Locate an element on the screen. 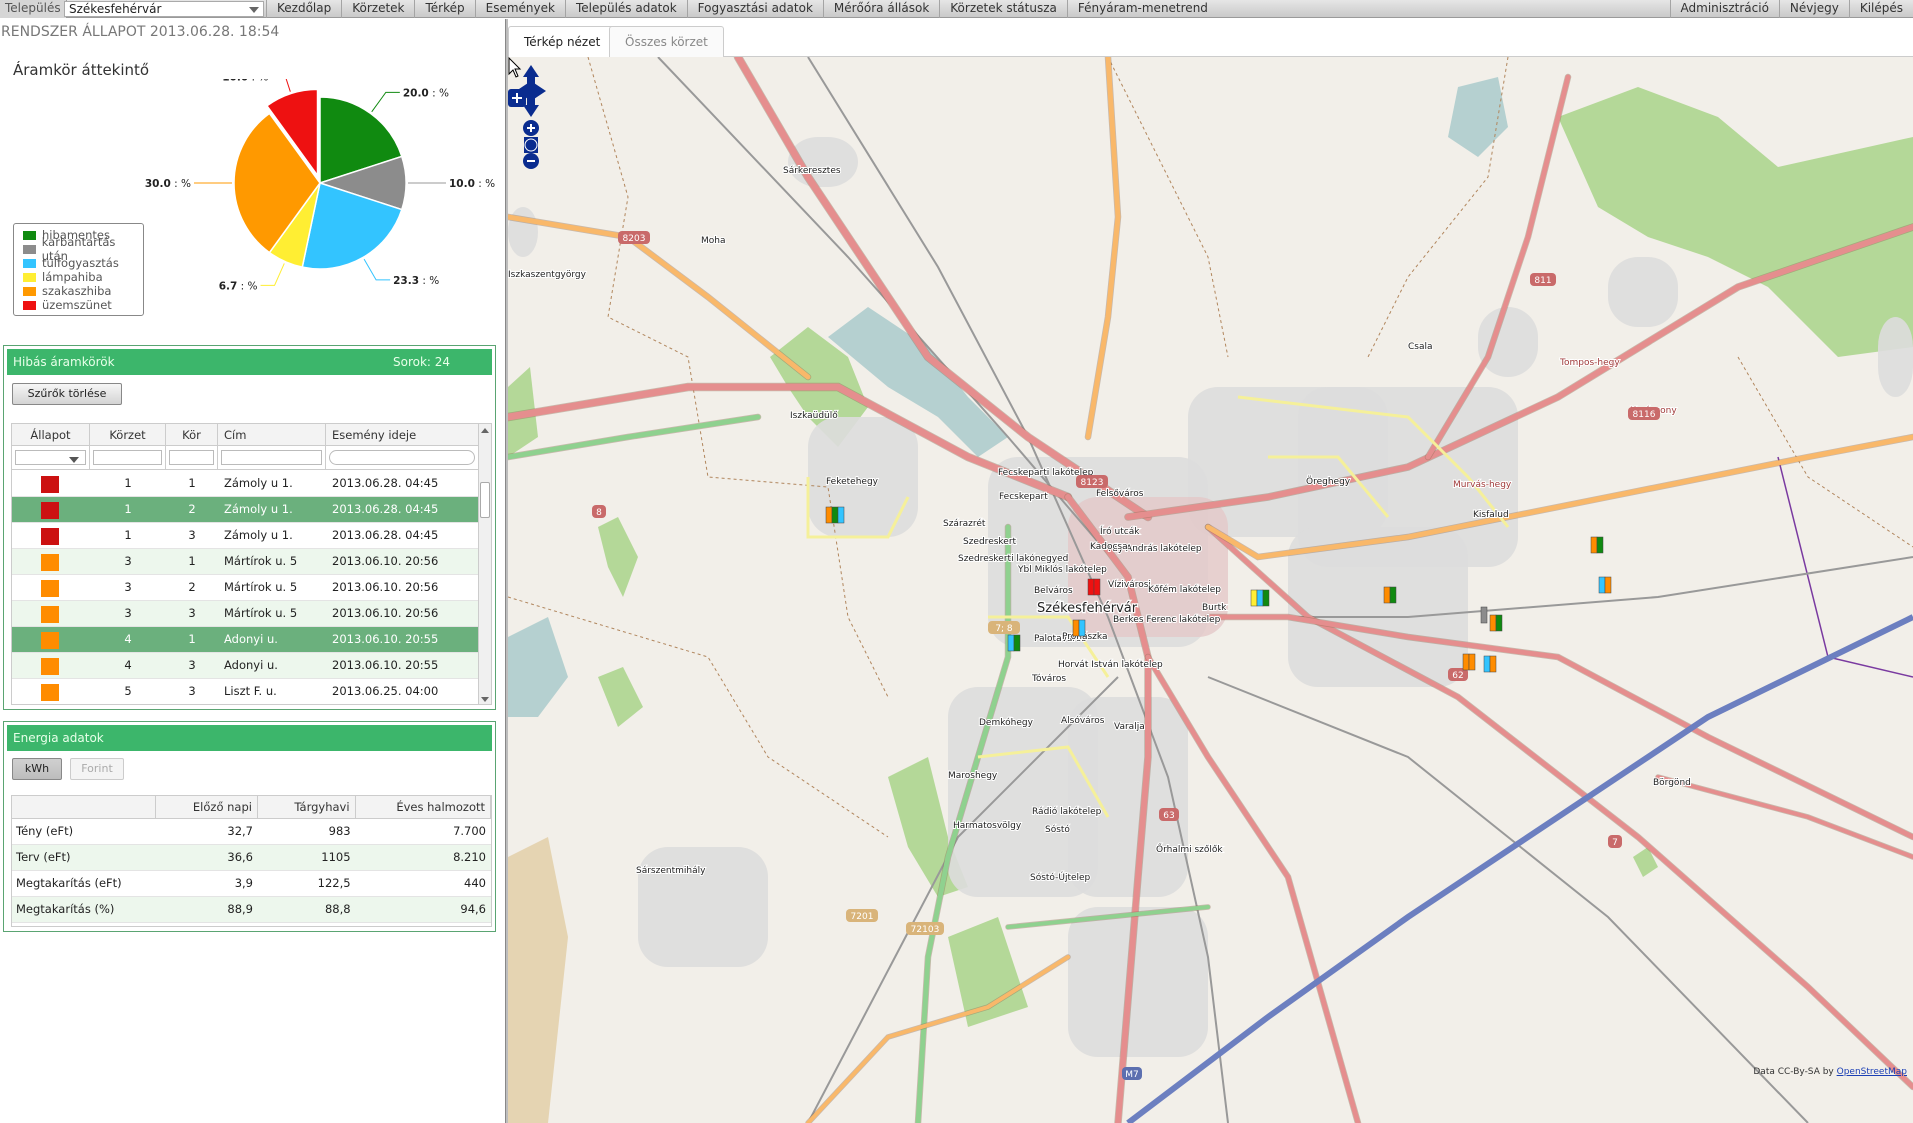 The height and width of the screenshot is (1123, 1913). menu-item-about: Névjegy is located at coordinates (1813, 9).